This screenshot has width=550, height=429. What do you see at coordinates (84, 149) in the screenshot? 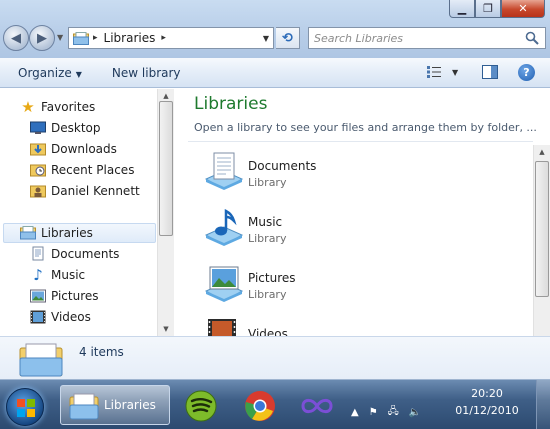
I see `nav-downloads-label: Downloads` at bounding box center [84, 149].